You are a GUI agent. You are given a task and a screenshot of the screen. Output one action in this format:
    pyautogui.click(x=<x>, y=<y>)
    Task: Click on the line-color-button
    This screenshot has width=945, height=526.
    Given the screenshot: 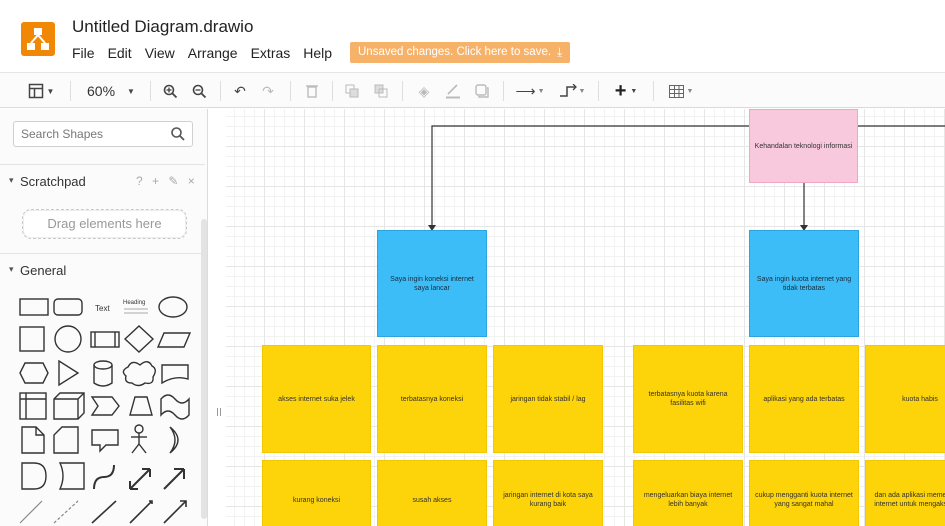 What is the action you would take?
    pyautogui.click(x=453, y=91)
    